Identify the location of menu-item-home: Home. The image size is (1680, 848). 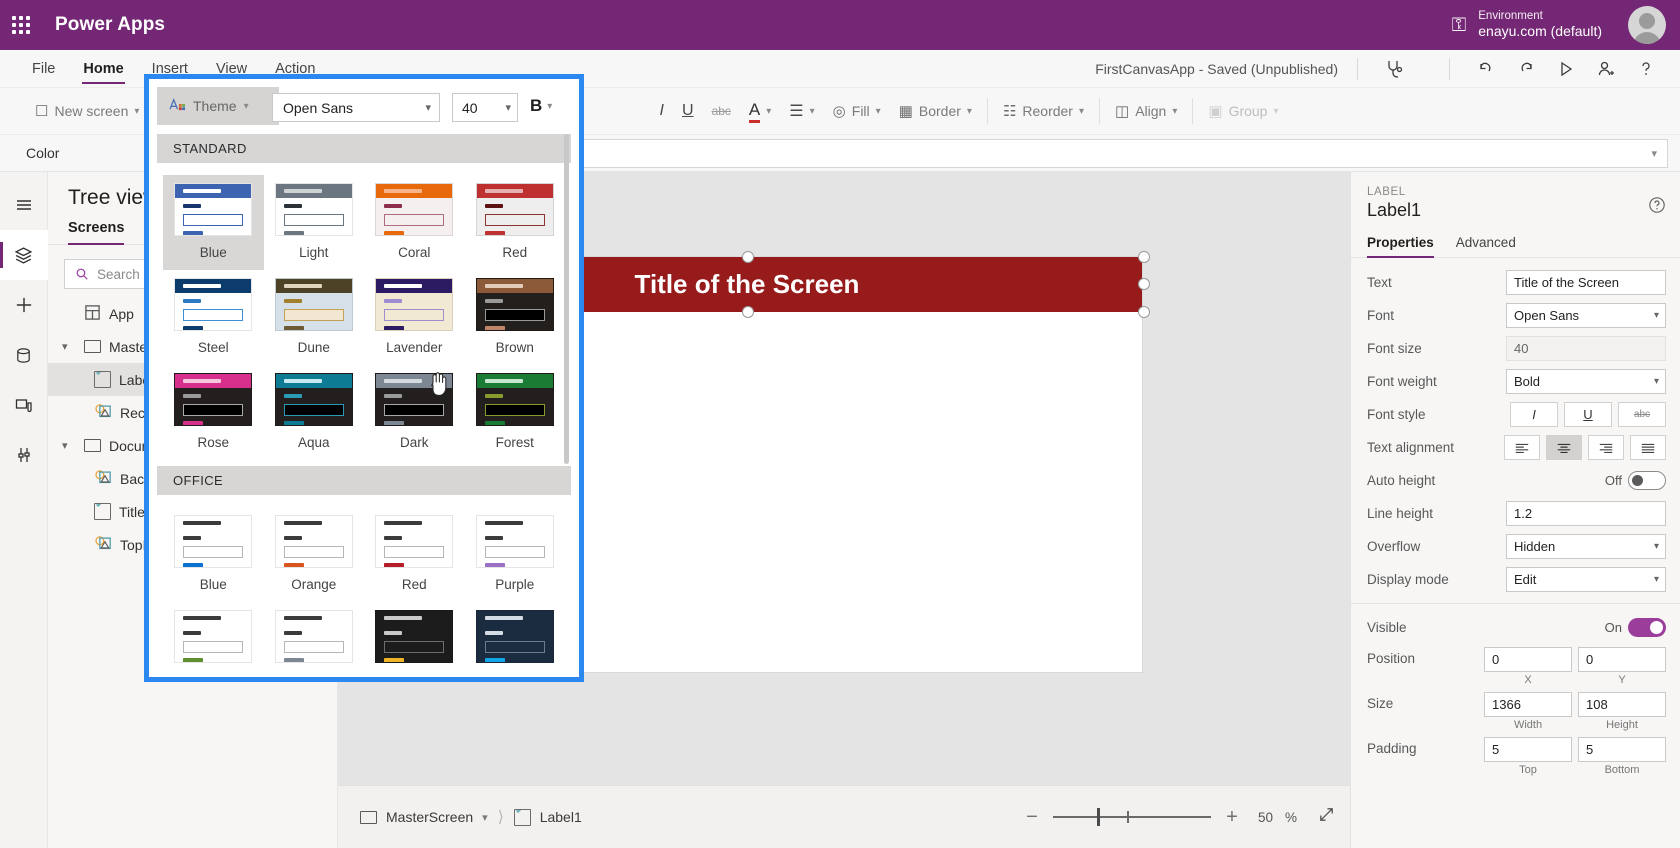
(103, 70).